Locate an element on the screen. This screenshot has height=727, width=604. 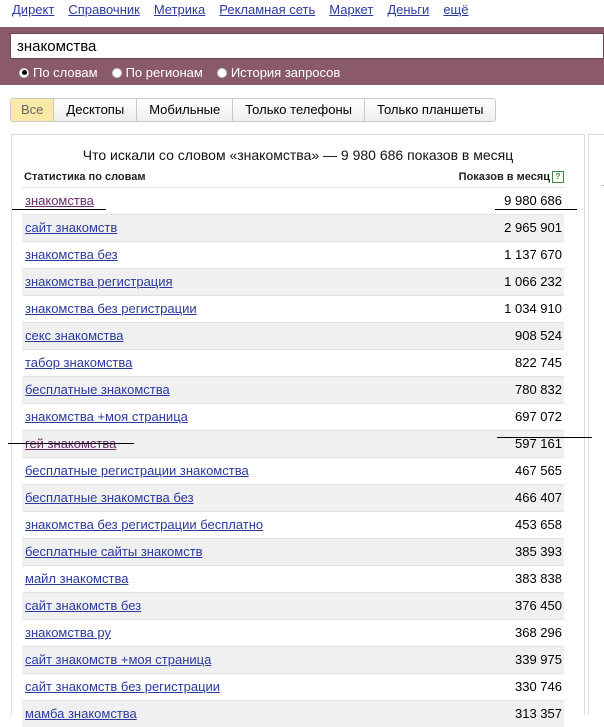
nav-link: Рекламная сеть is located at coordinates (267, 11).